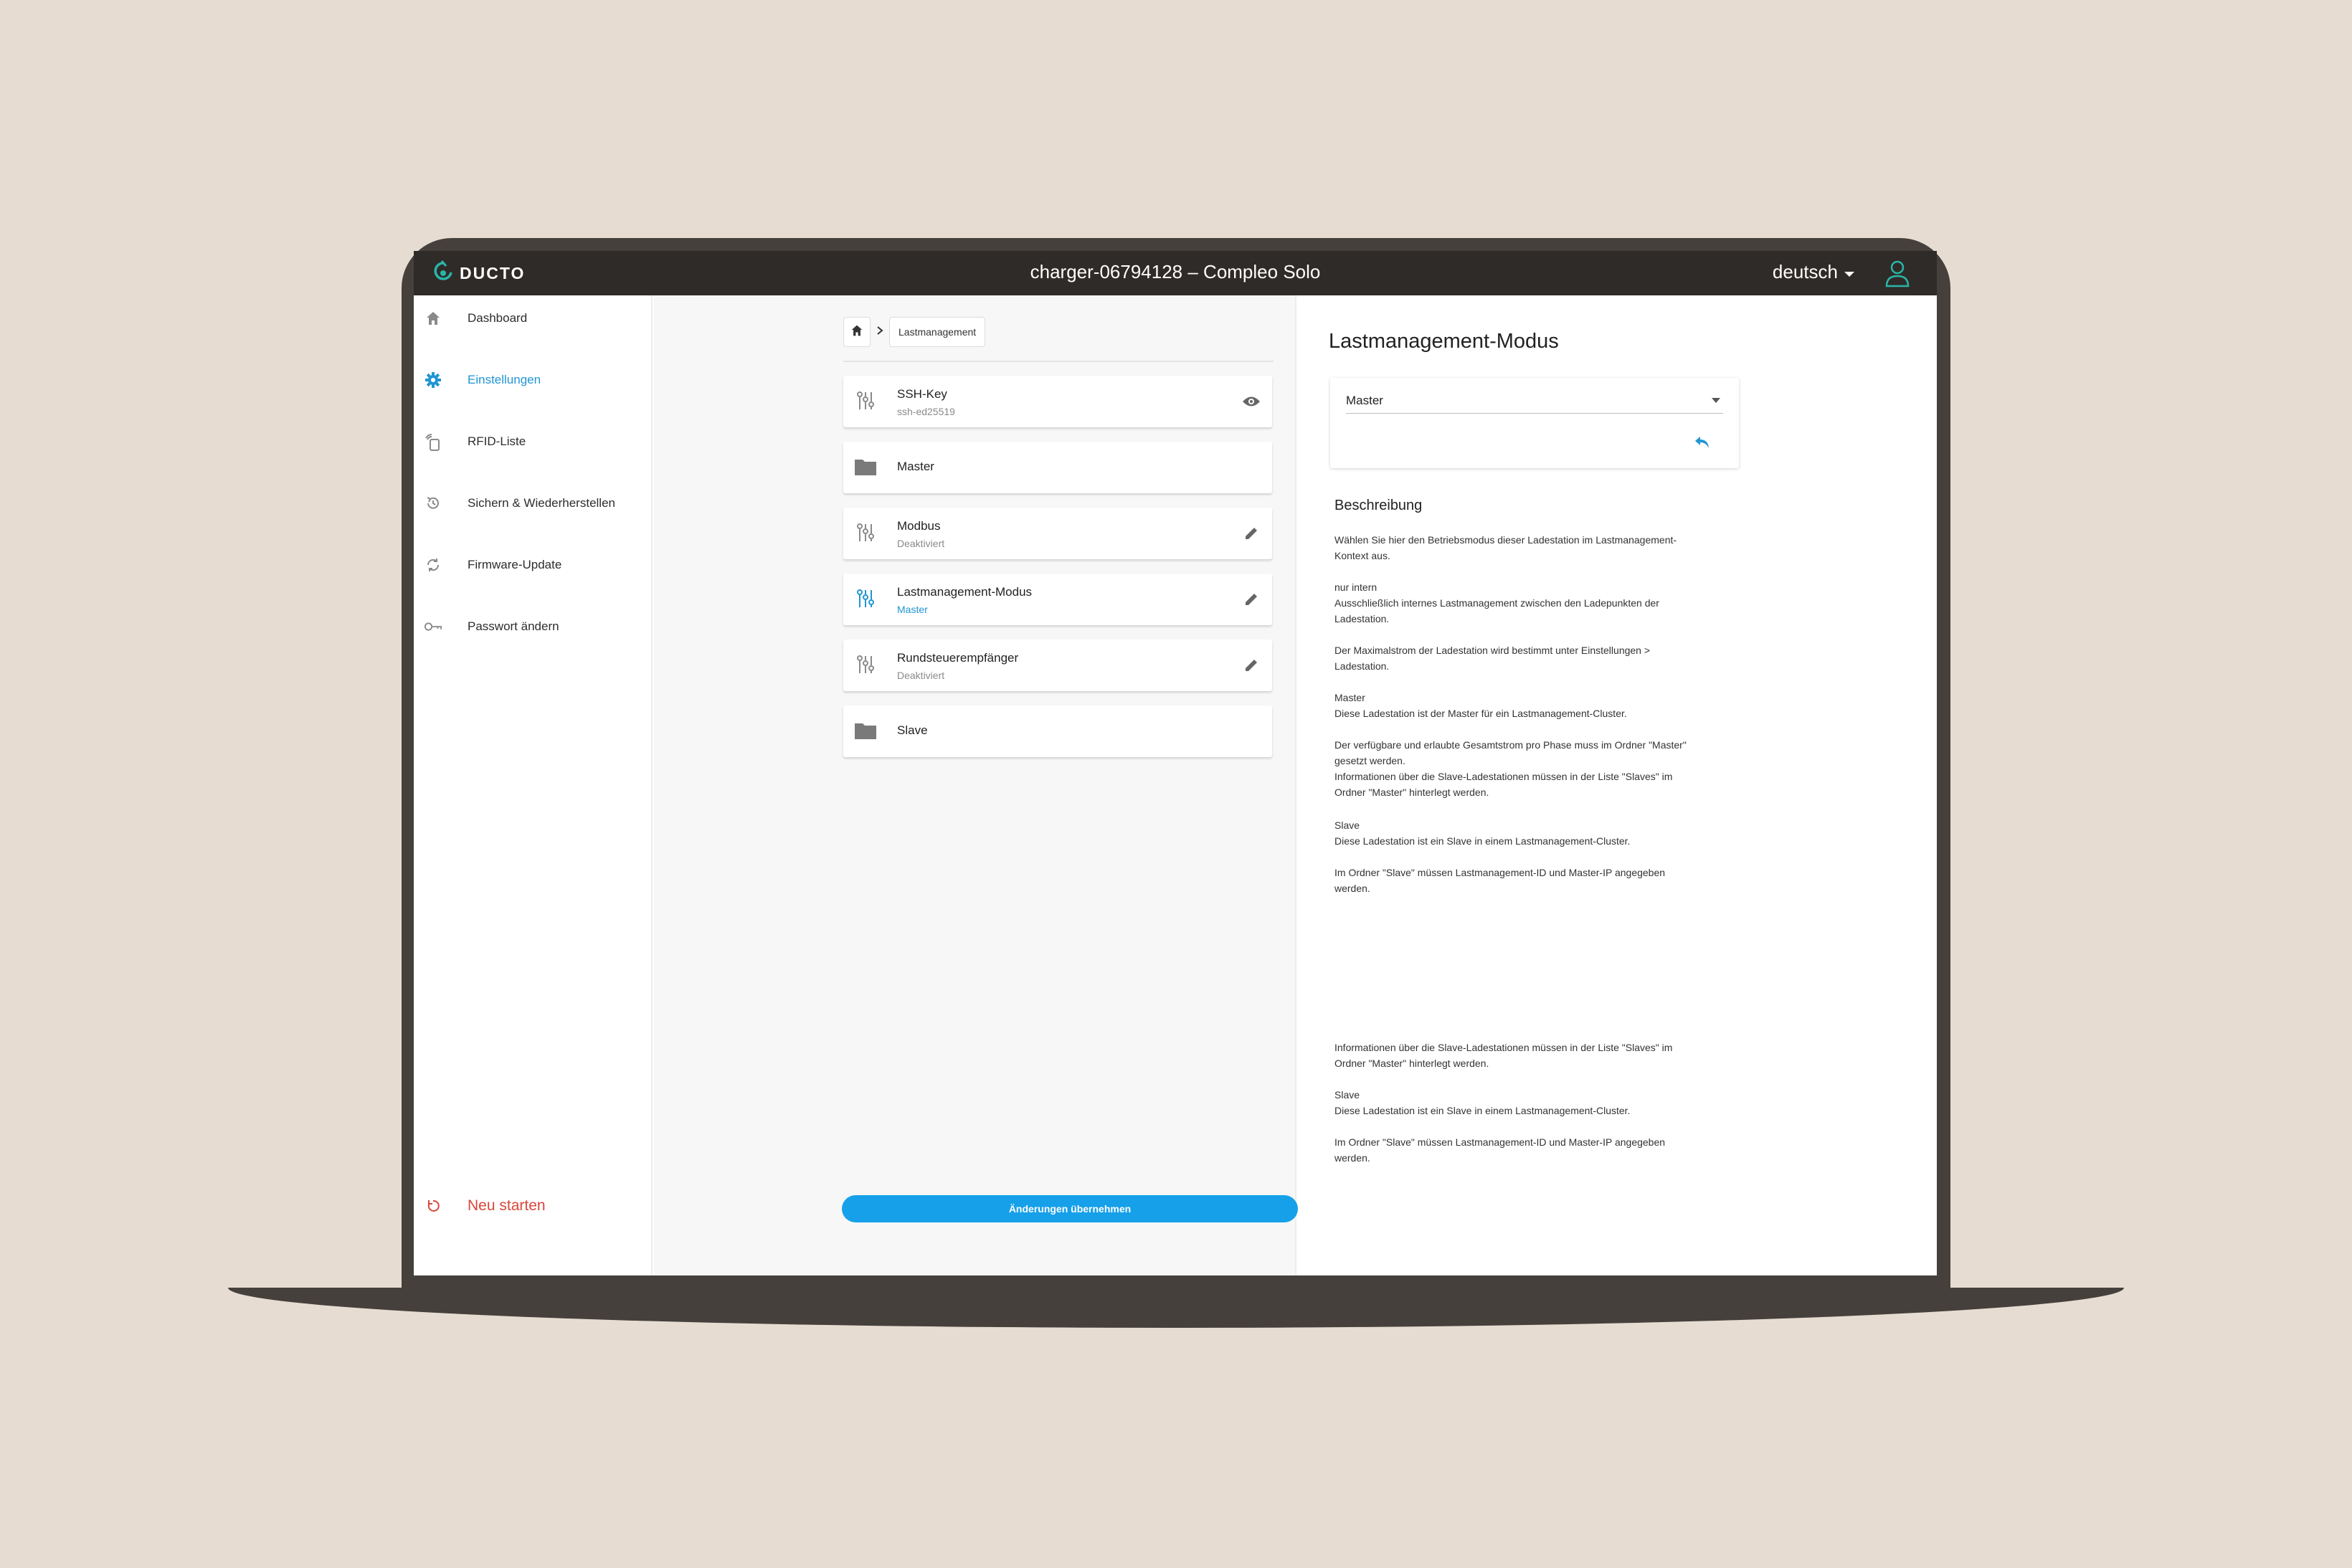 This screenshot has height=1568, width=2352. Describe the element at coordinates (1534, 401) in the screenshot. I see `mode-select: Master` at that location.